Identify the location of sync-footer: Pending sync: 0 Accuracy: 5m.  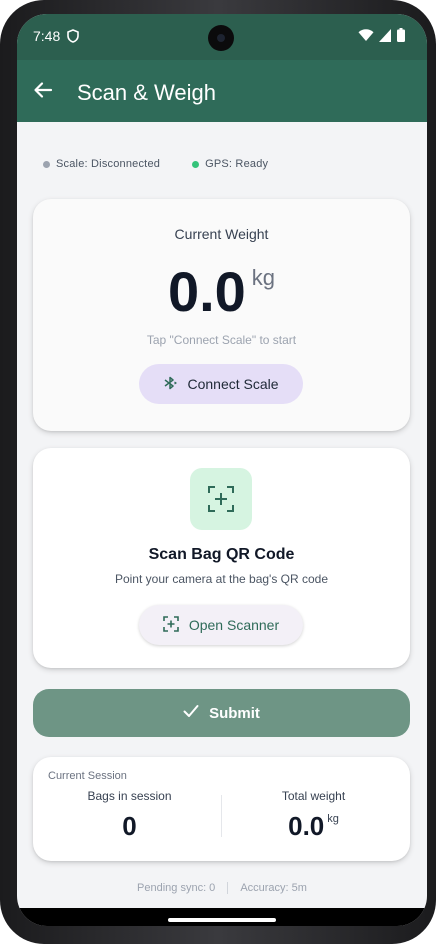
(222, 888).